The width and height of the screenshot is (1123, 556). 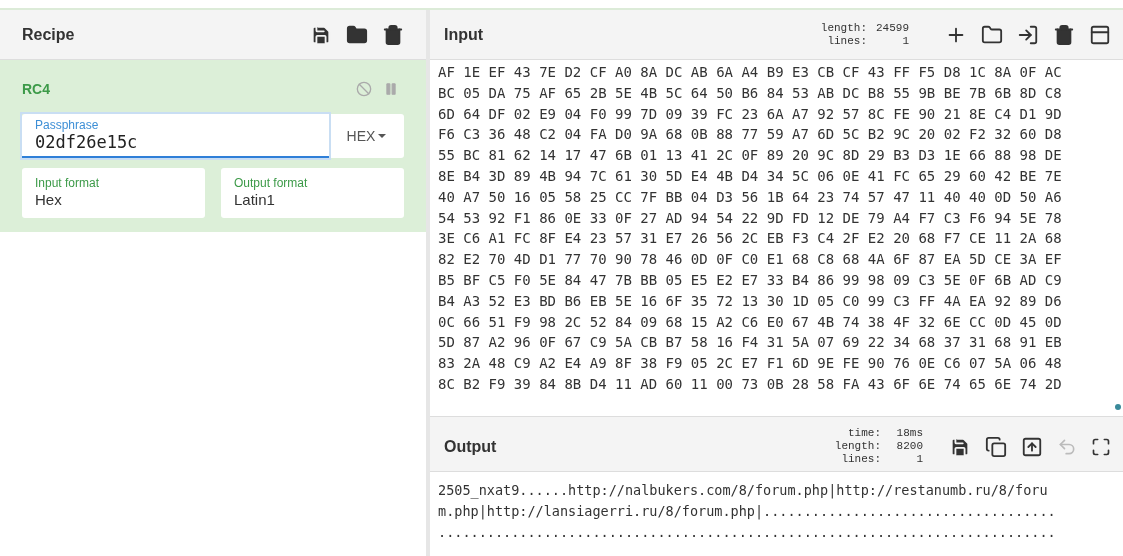 I want to click on import-icon, so click(x=1028, y=34).